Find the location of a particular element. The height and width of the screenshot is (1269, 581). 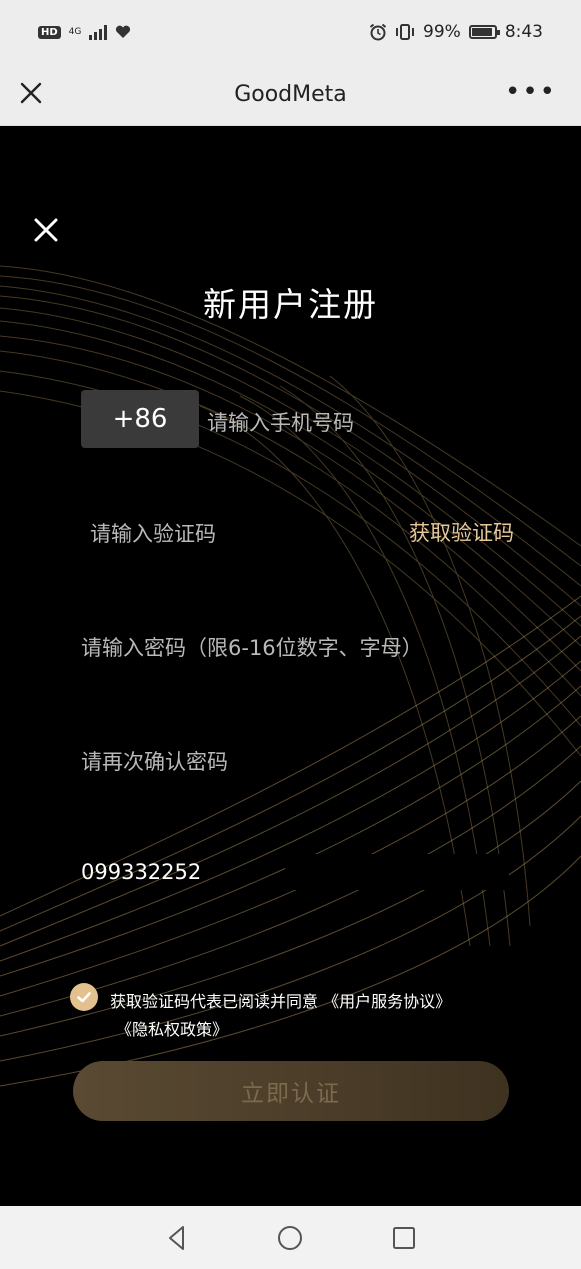

heart-icon is located at coordinates (123, 31).